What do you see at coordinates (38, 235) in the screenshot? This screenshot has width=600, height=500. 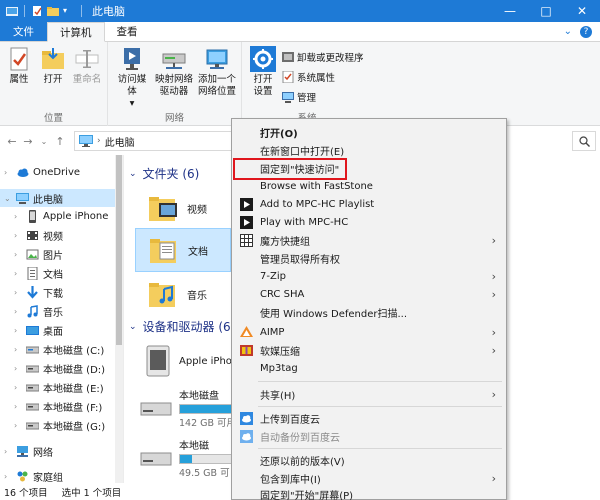 I see `nav-item-videos: › 视频` at bounding box center [38, 235].